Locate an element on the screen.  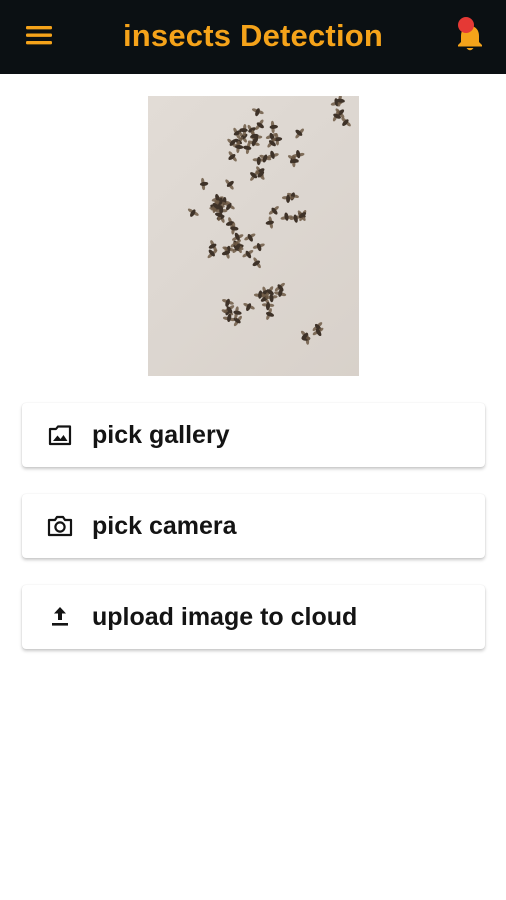
pick-gallery-label: pick gallery is located at coordinates (161, 435).